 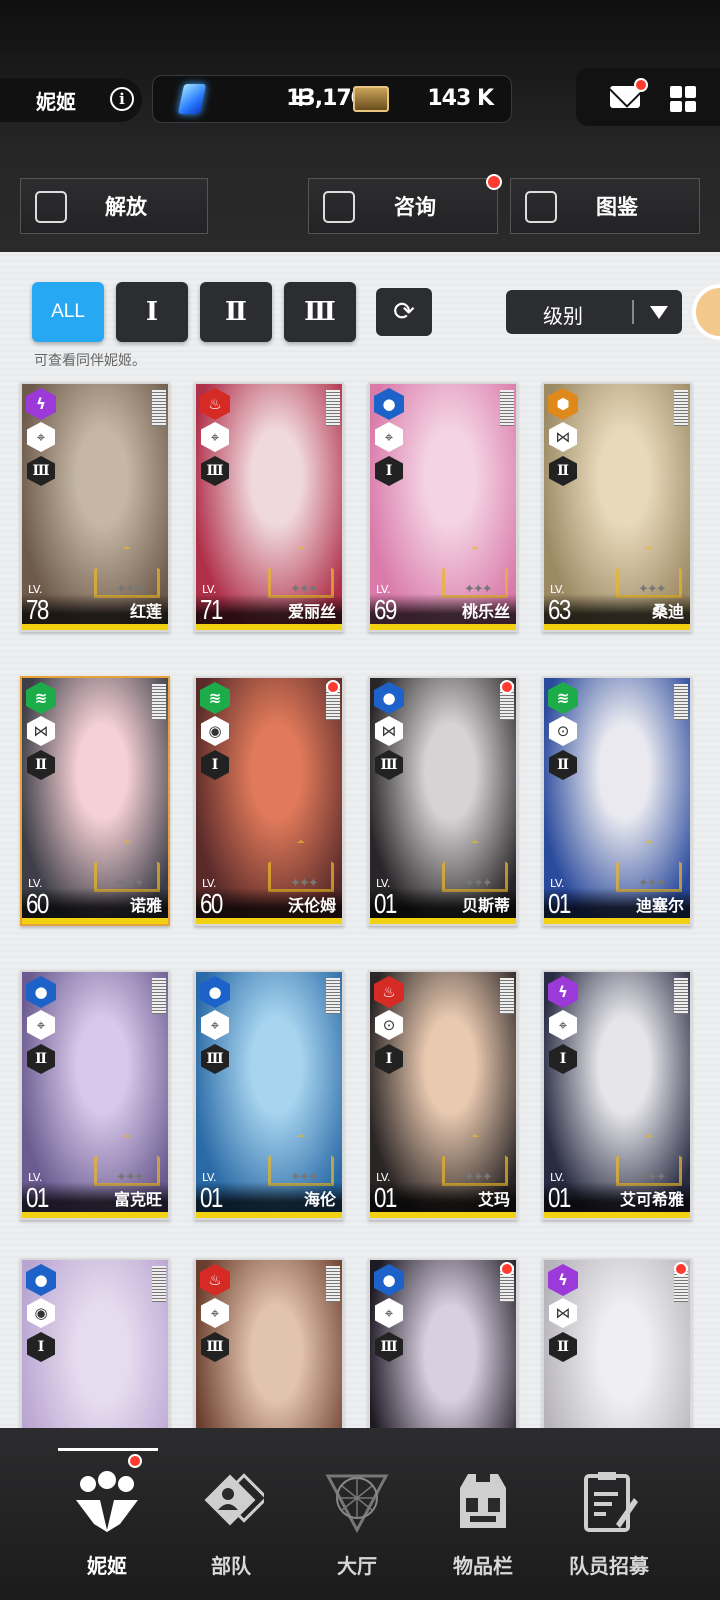 I want to click on nikke-name: 桃乐丝, so click(x=485, y=611).